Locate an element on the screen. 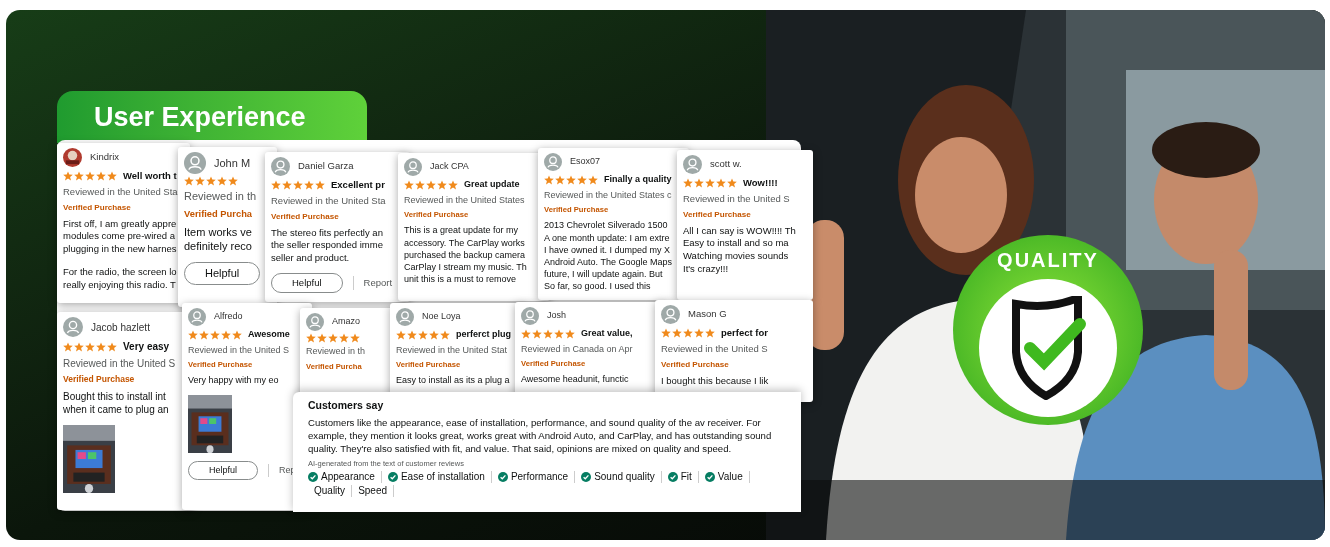  reviewer-name: Daniel Garza is located at coordinates (326, 166).